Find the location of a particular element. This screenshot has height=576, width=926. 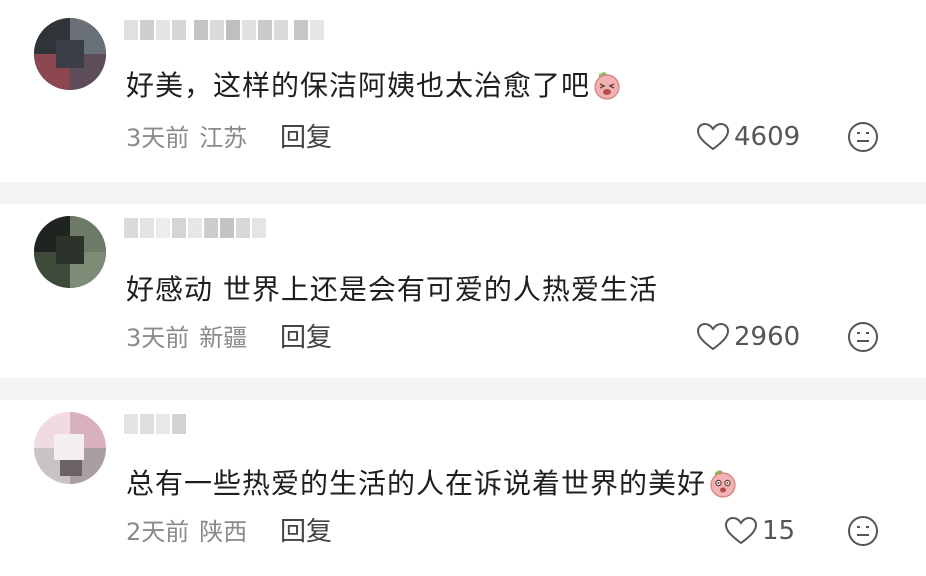

peach-laugh-emoji-icon is located at coordinates (607, 86).